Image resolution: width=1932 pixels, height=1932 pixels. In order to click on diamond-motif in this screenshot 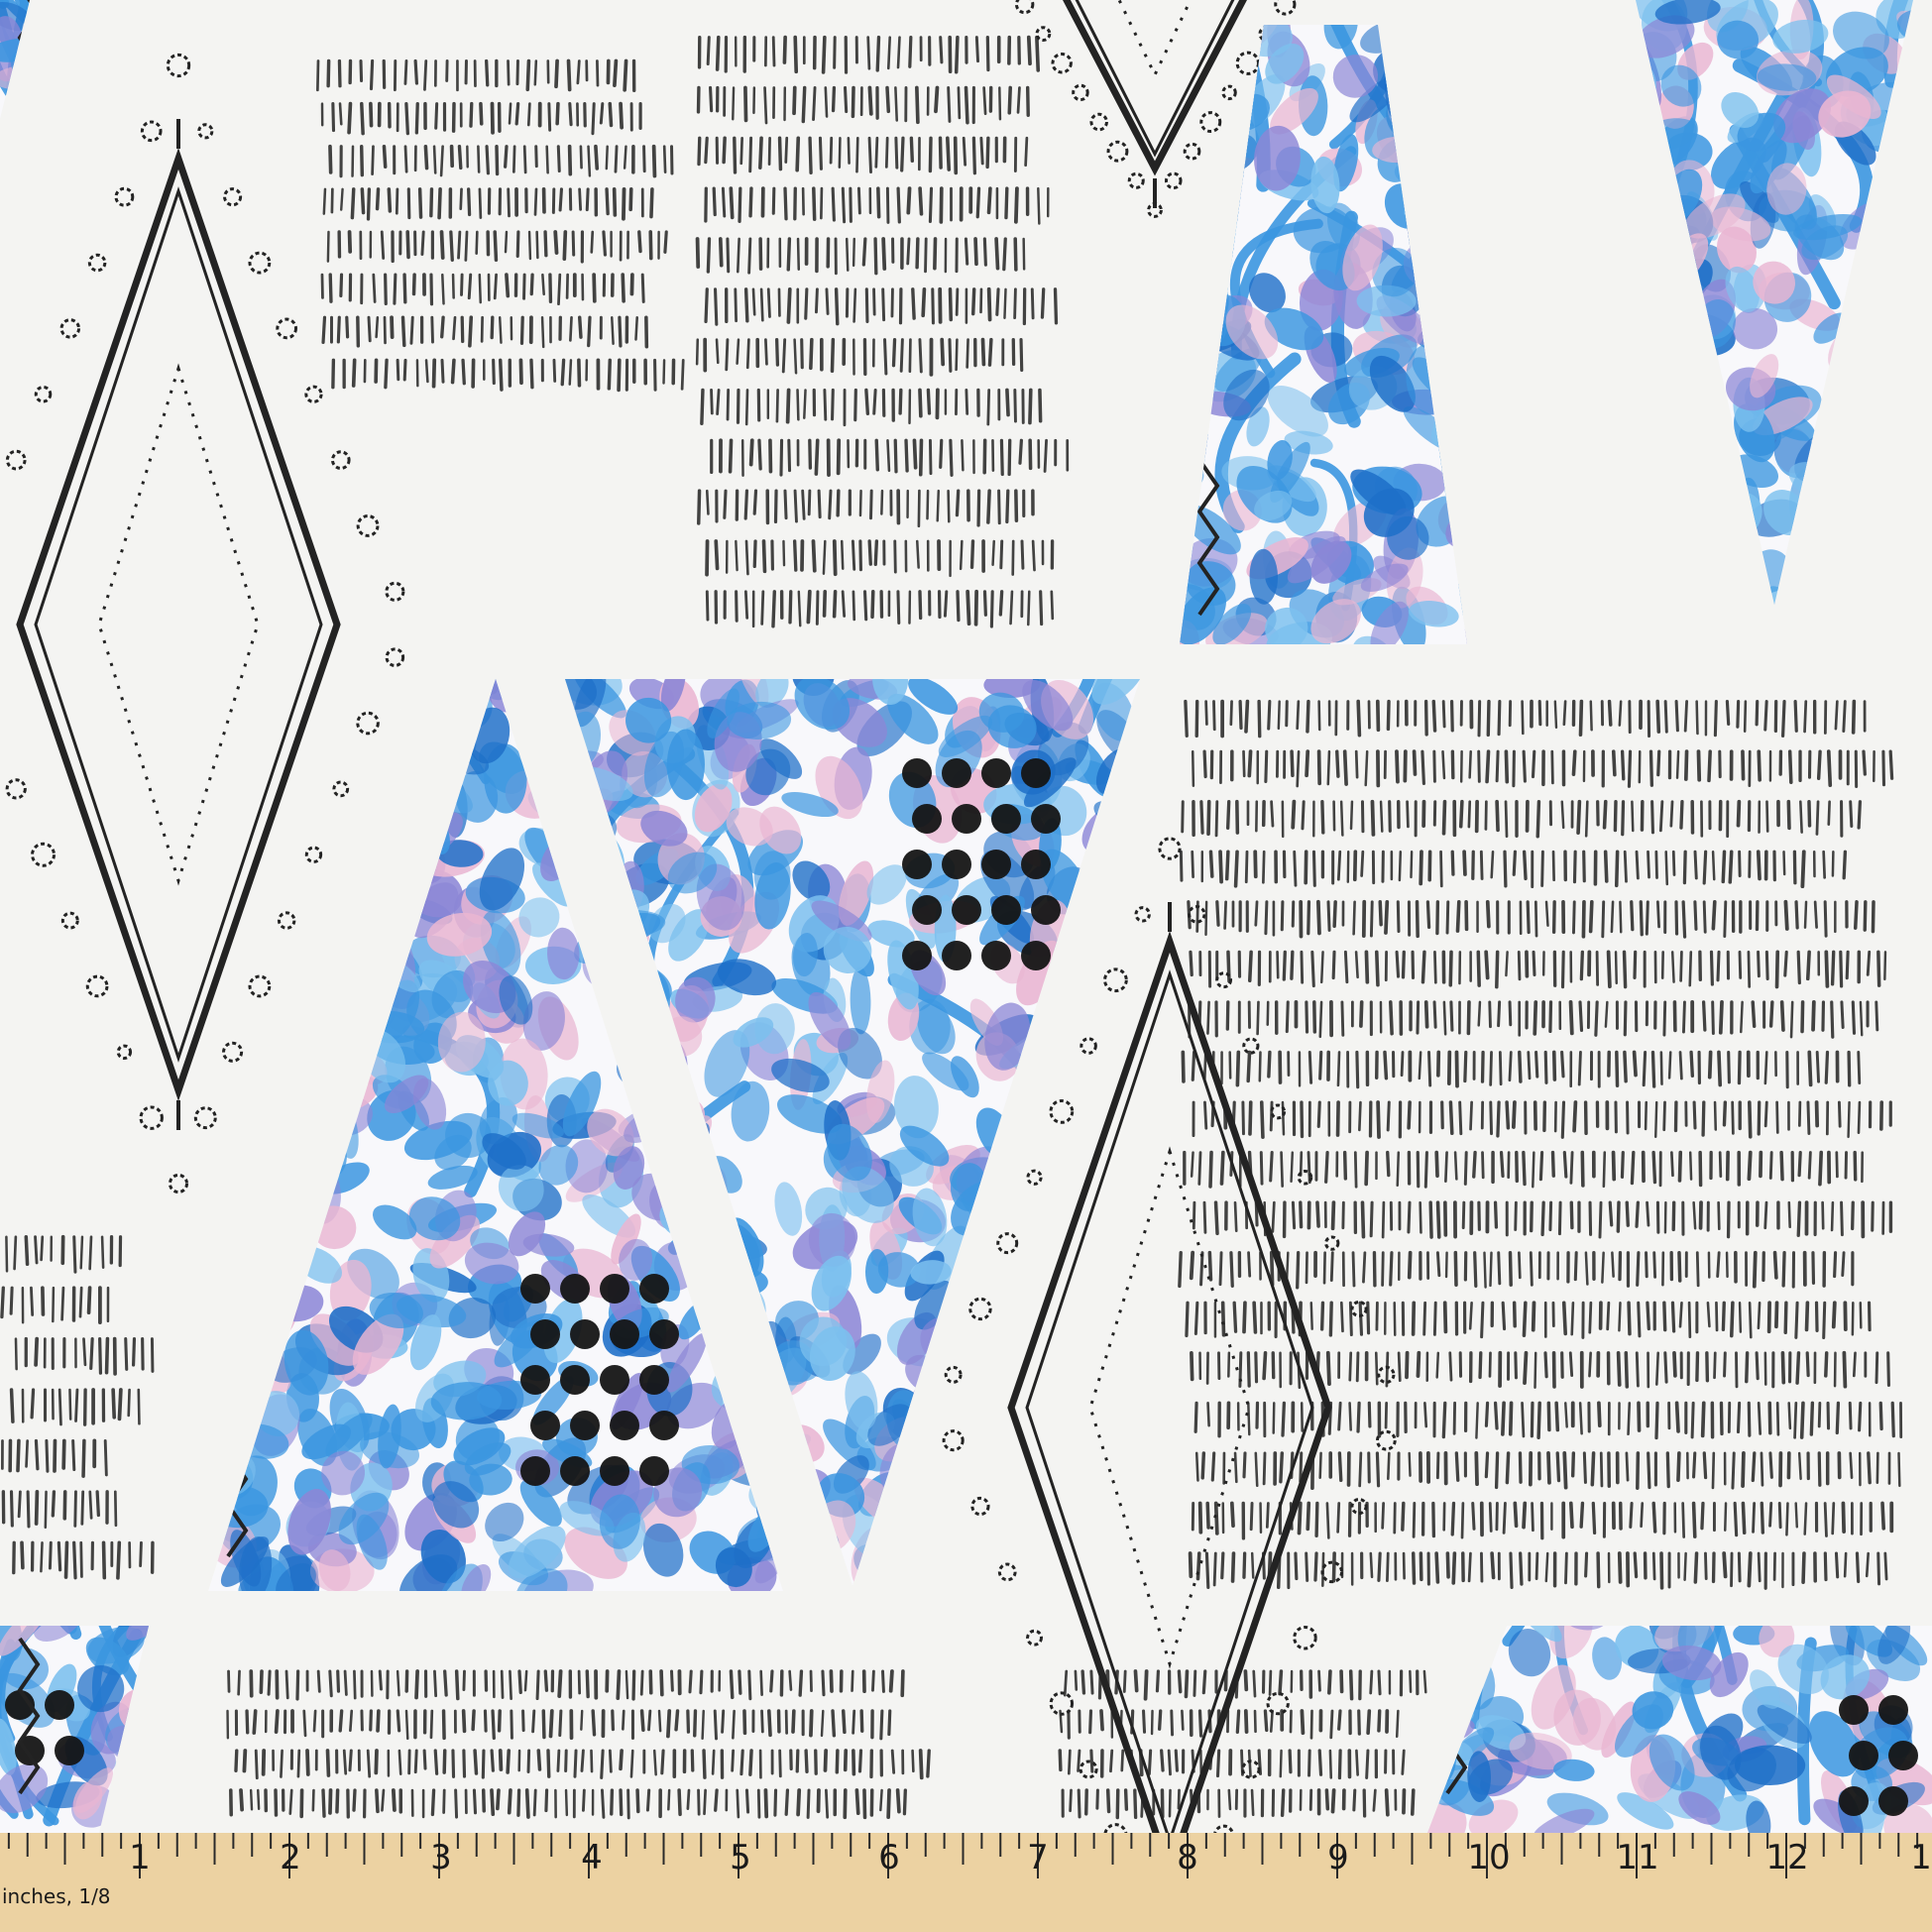, I will do `click(205, 623)`.